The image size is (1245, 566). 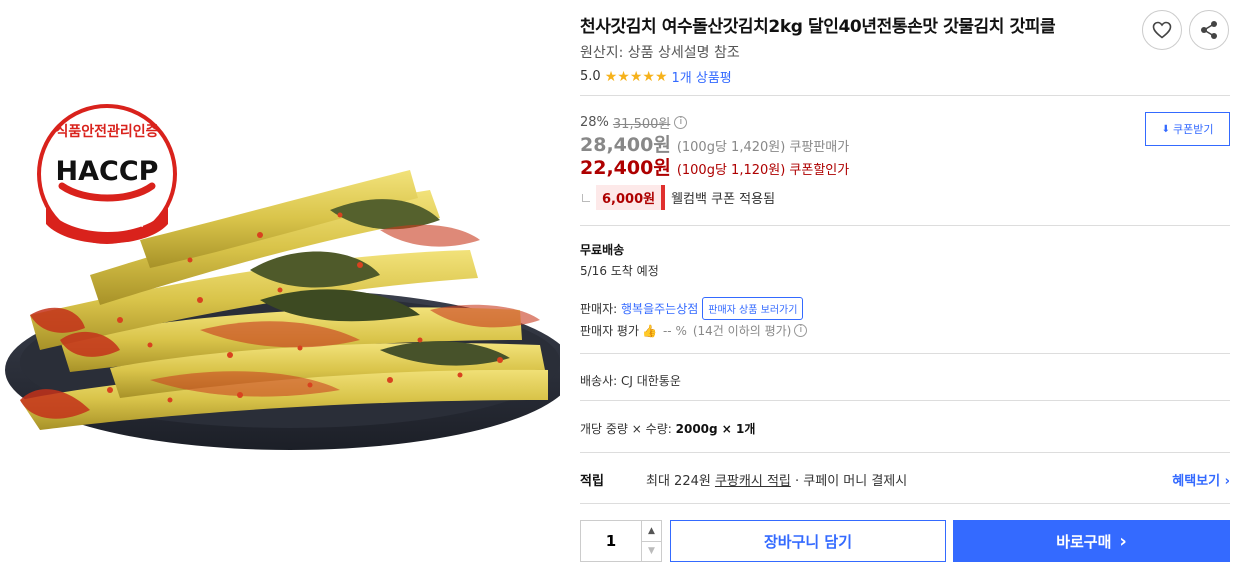 I want to click on reward-row: 적립 최대 224원 쿠팡캐시 적립 · 쿠페이 머니 결제시 혜택보기 ›, so click(x=905, y=479).